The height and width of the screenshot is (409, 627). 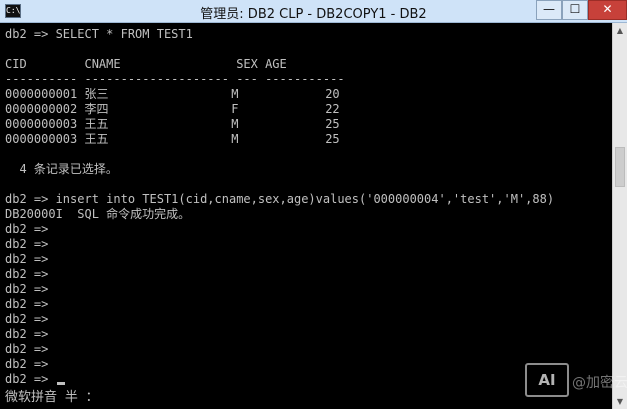 I want to click on console-icon: C:\, so click(x=13, y=11).